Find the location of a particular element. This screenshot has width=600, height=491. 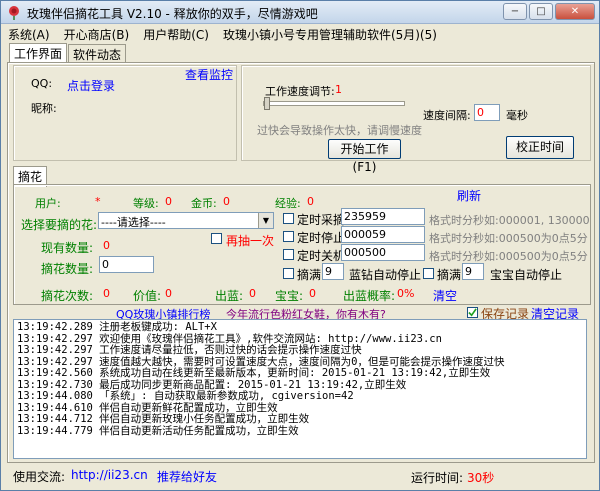

log-line: 13:19:44.712 伴侣自动更新玫瑰小任务配置成功，立即生效 is located at coordinates (163, 419).